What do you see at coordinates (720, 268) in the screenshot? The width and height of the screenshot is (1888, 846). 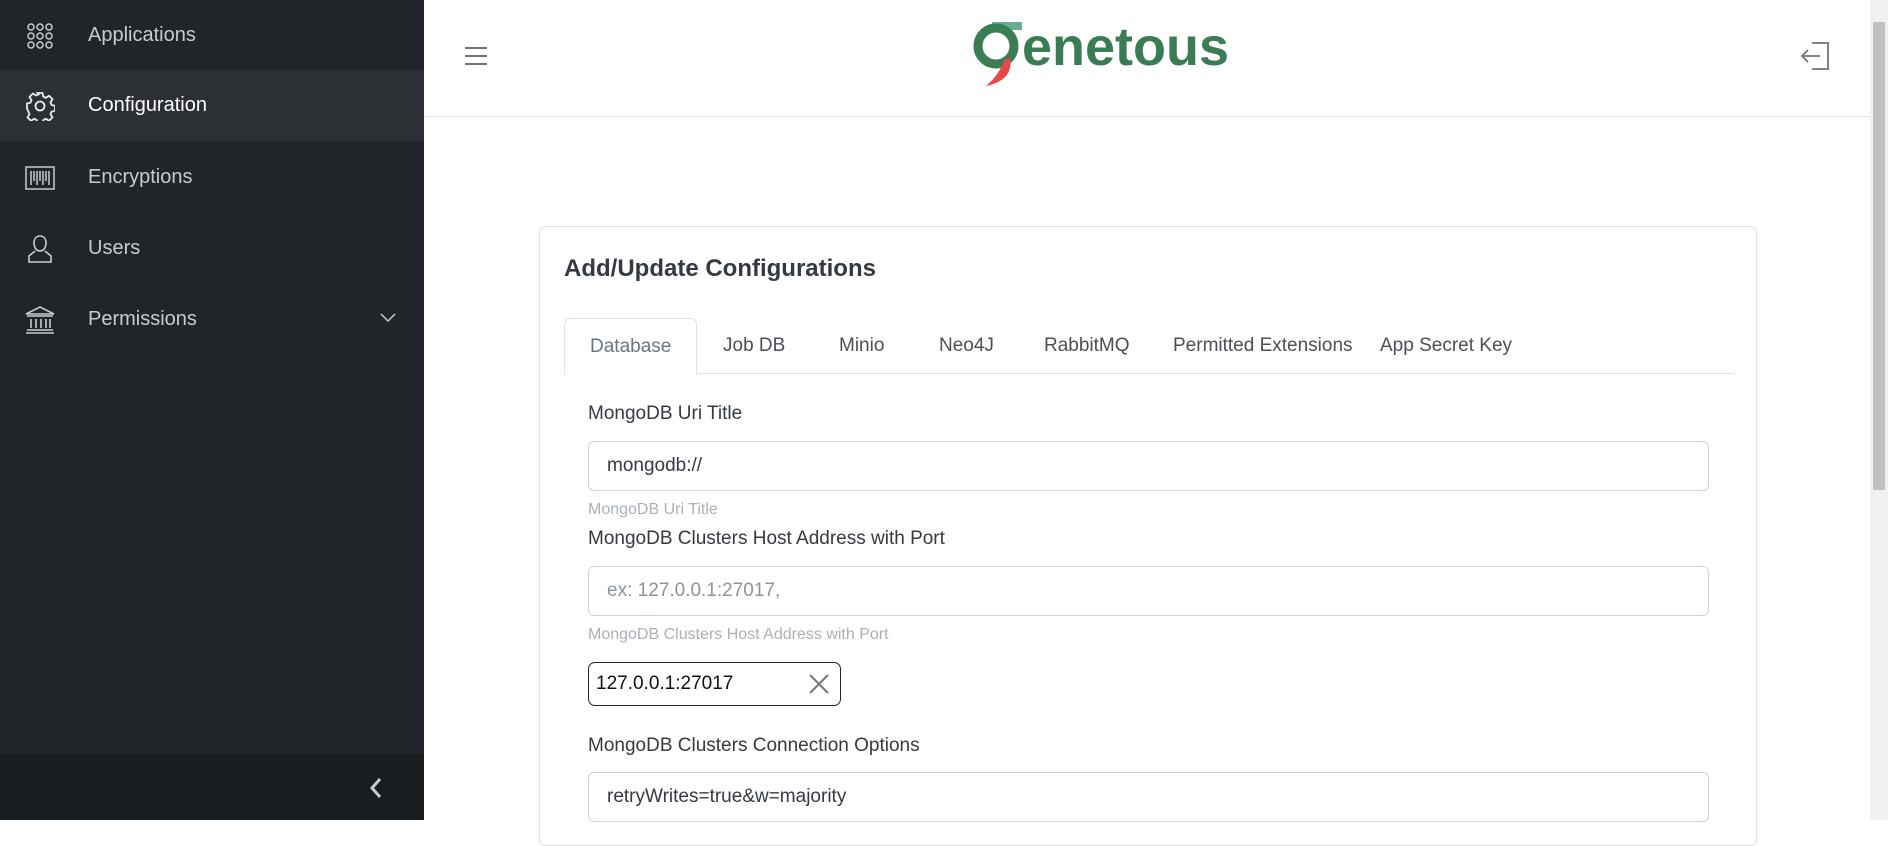 I see `card-title: Add/Update Configurations` at bounding box center [720, 268].